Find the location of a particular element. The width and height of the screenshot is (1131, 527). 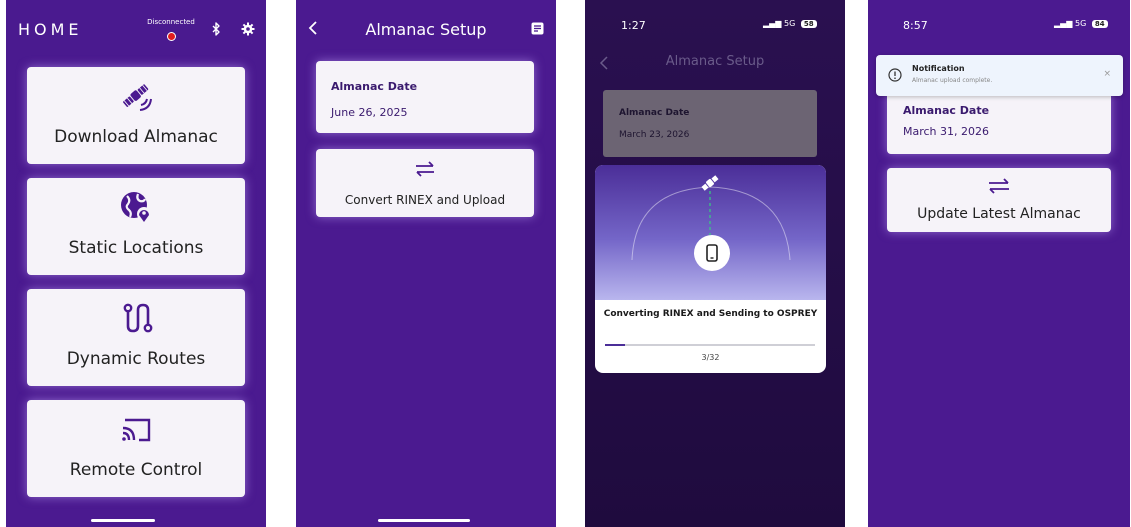

phone-icon is located at coordinates (712, 253).